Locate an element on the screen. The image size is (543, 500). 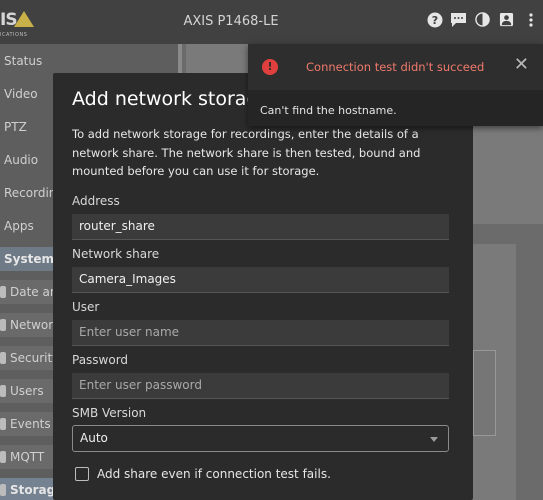
background-box is located at coordinates (484, 393).